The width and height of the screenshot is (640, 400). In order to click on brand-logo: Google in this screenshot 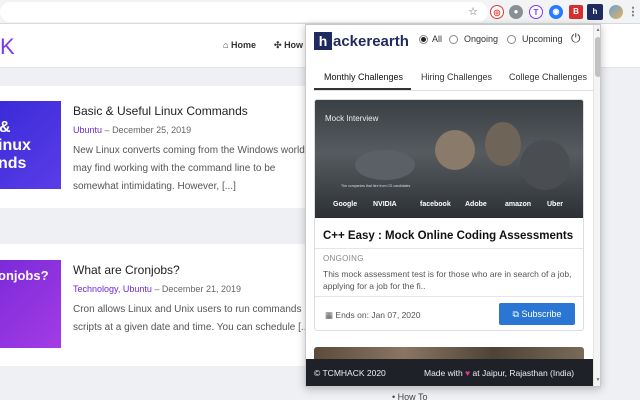, I will do `click(345, 204)`.